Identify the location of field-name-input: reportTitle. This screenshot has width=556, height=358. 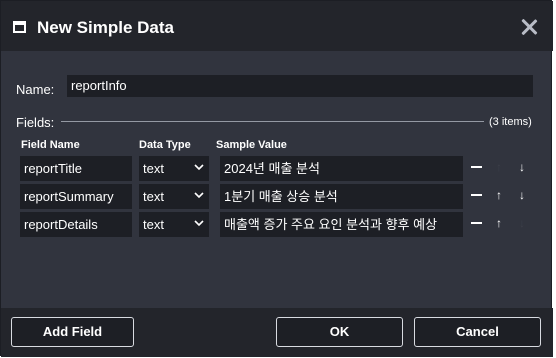
(76, 168).